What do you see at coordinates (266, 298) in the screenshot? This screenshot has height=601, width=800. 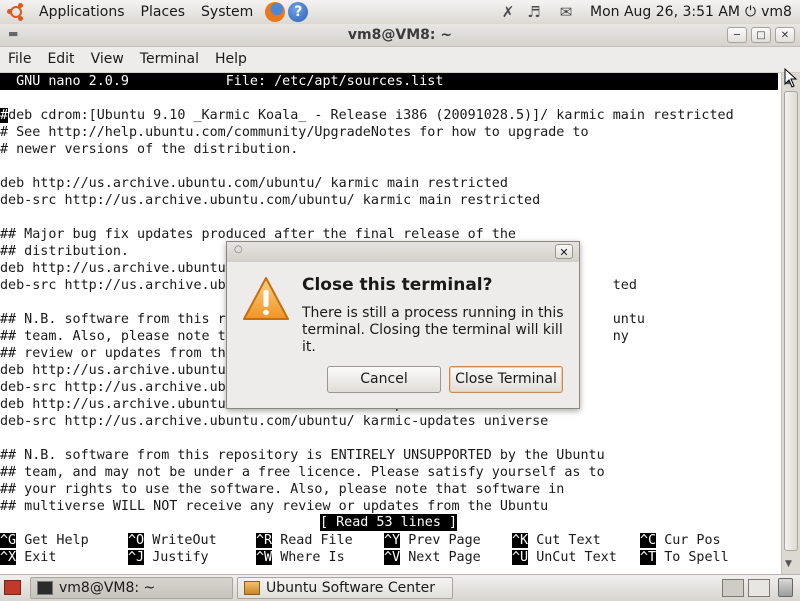 I see `warning-icon` at bounding box center [266, 298].